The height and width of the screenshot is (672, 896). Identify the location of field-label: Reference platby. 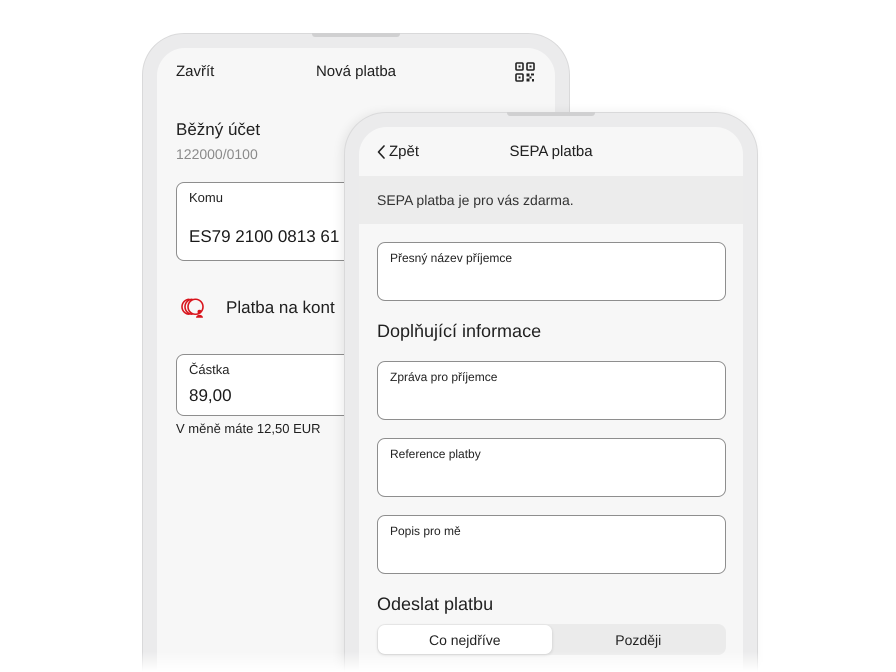
(435, 454).